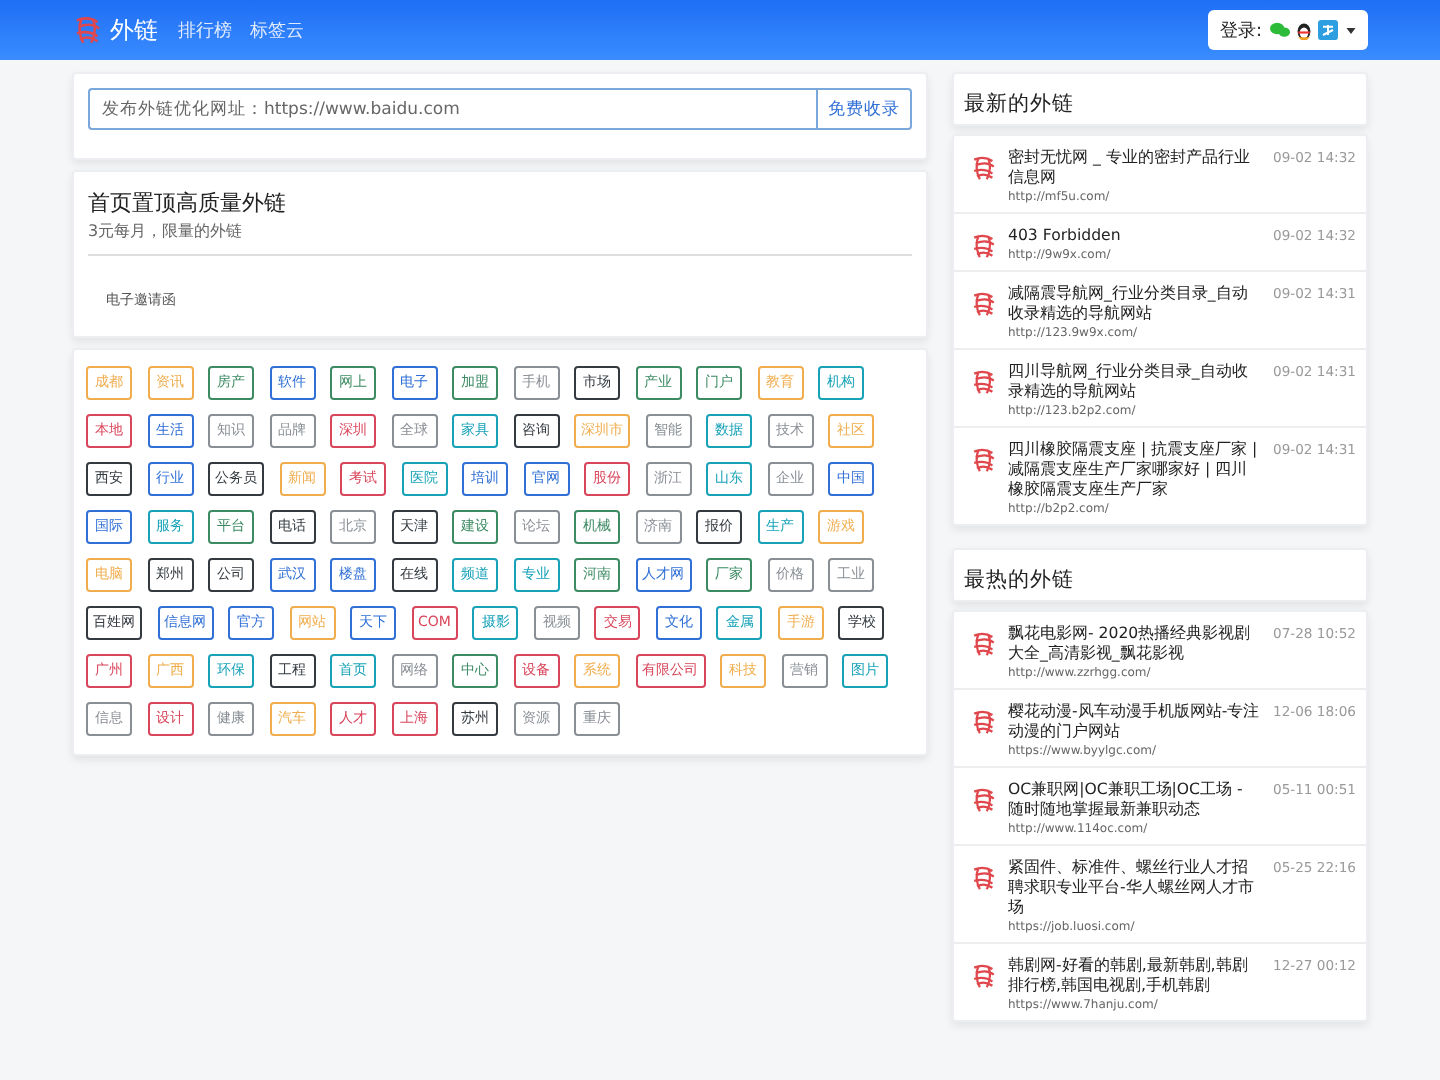 This screenshot has height=1080, width=1440. I want to click on brand-name: 外链, so click(134, 30).